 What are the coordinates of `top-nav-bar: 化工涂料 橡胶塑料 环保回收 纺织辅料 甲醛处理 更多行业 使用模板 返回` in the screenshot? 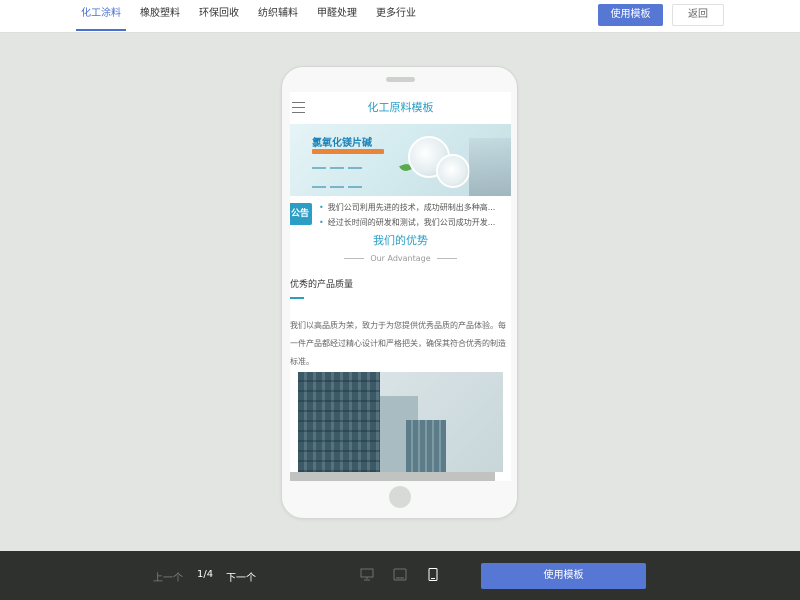 It's located at (400, 16).